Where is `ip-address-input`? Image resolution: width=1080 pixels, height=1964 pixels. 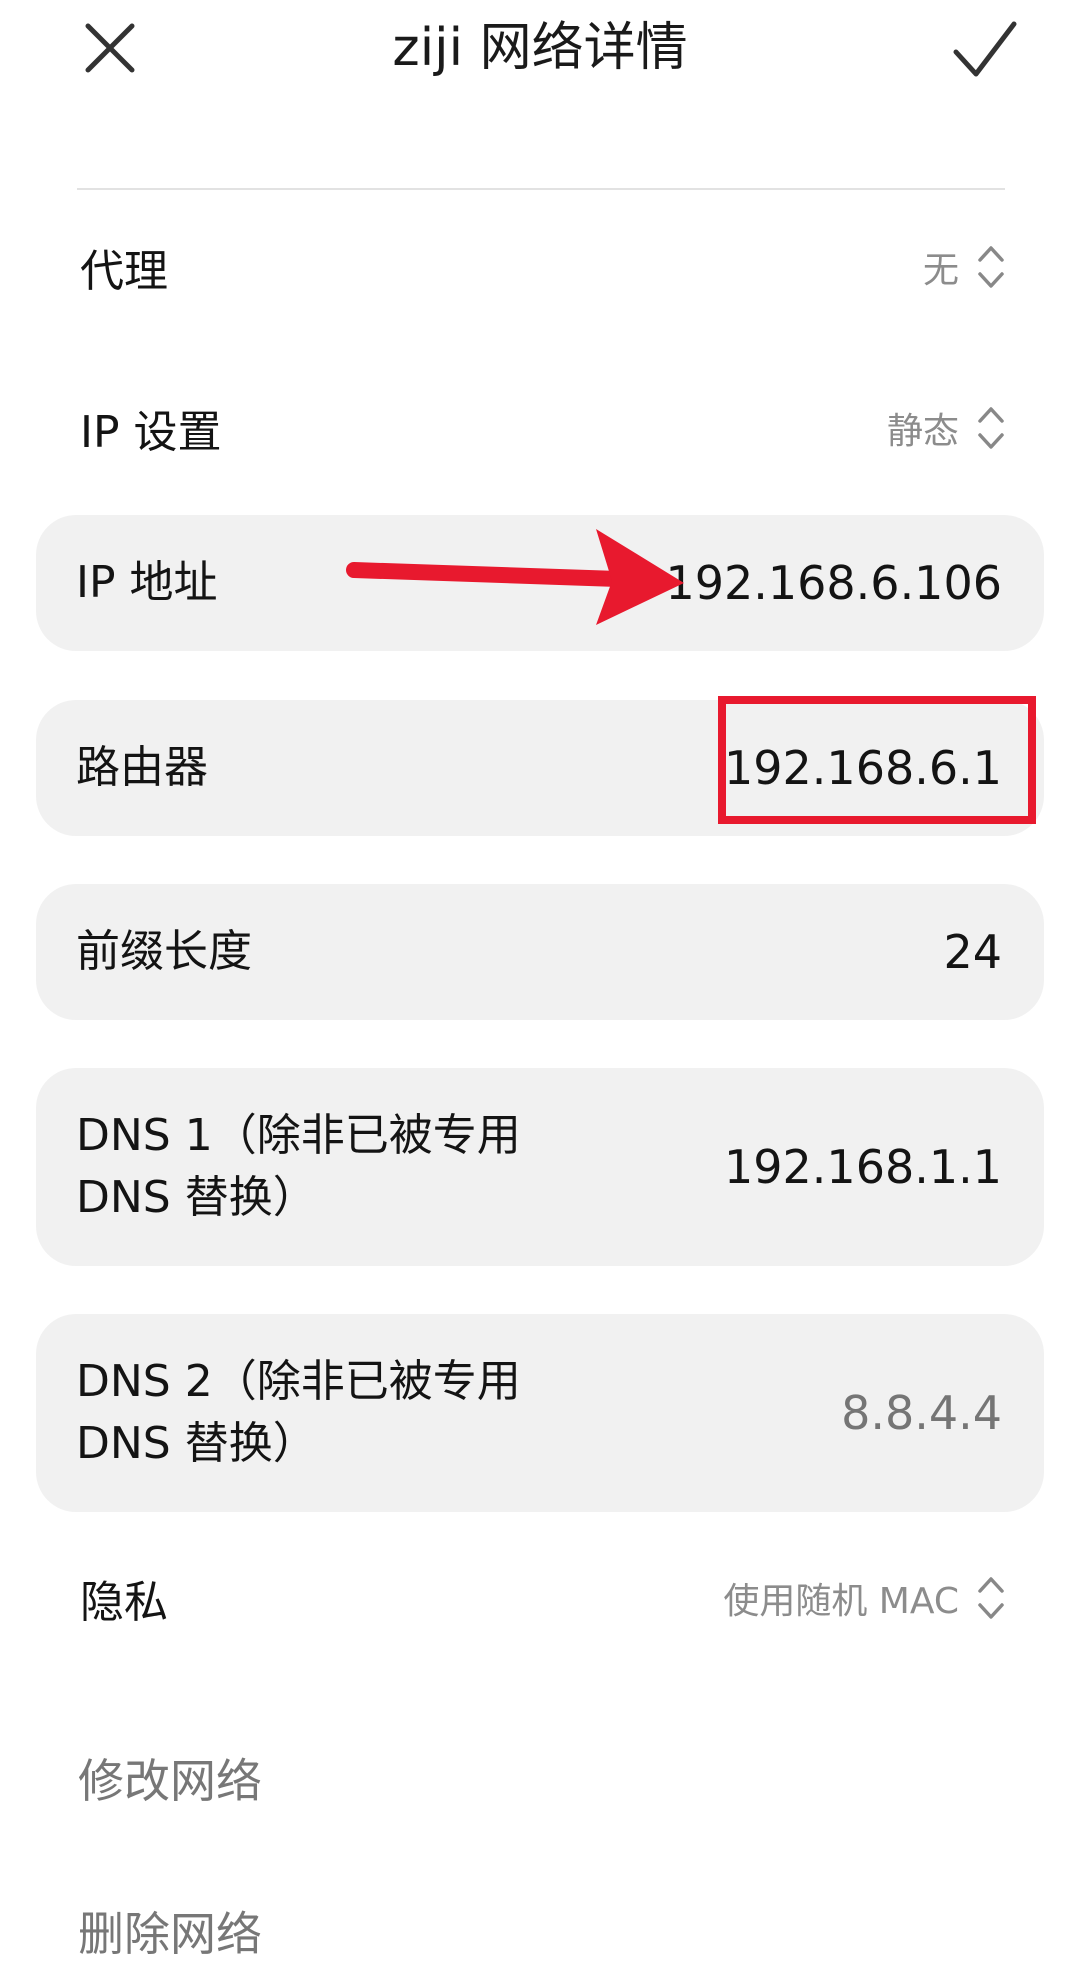 ip-address-input is located at coordinates (792, 583).